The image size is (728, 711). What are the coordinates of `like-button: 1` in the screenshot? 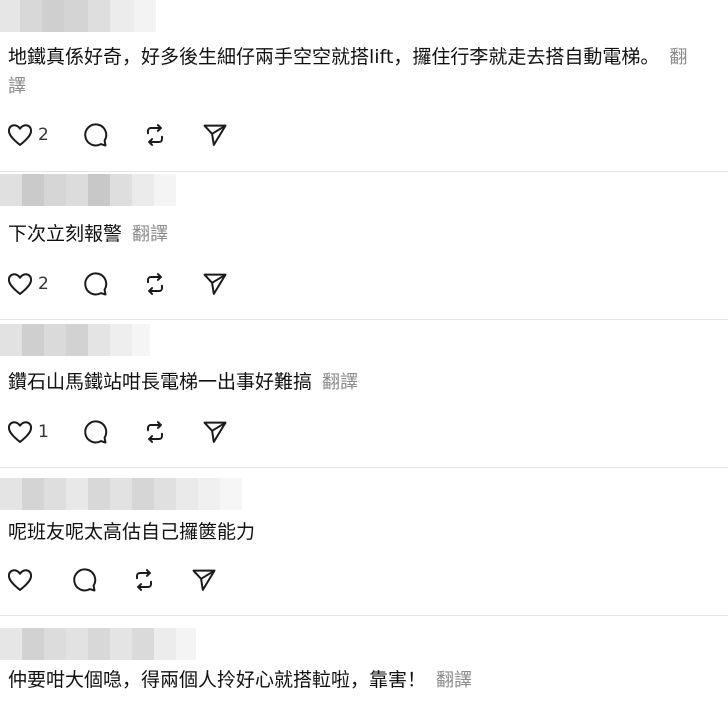 It's located at (27, 432).